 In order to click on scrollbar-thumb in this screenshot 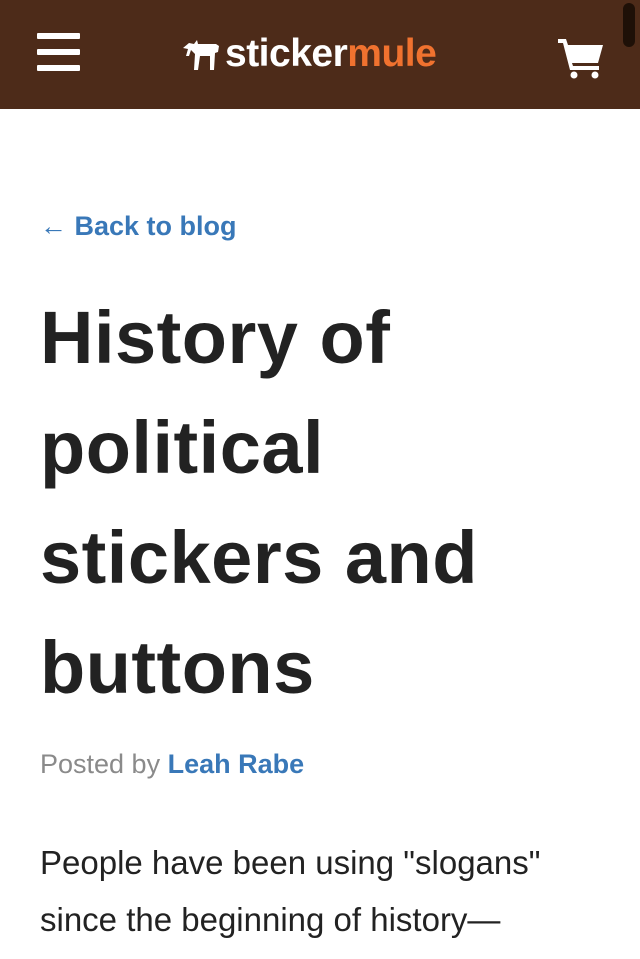, I will do `click(629, 25)`.